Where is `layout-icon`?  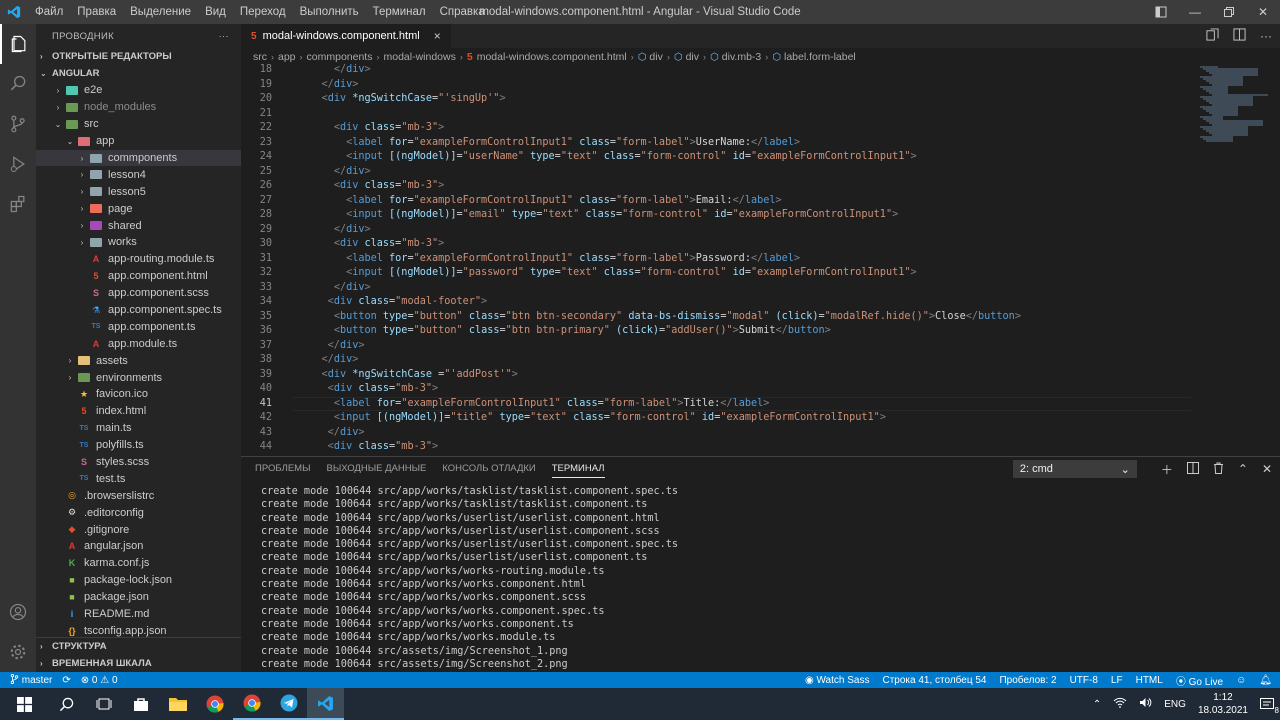 layout-icon is located at coordinates (1161, 12).